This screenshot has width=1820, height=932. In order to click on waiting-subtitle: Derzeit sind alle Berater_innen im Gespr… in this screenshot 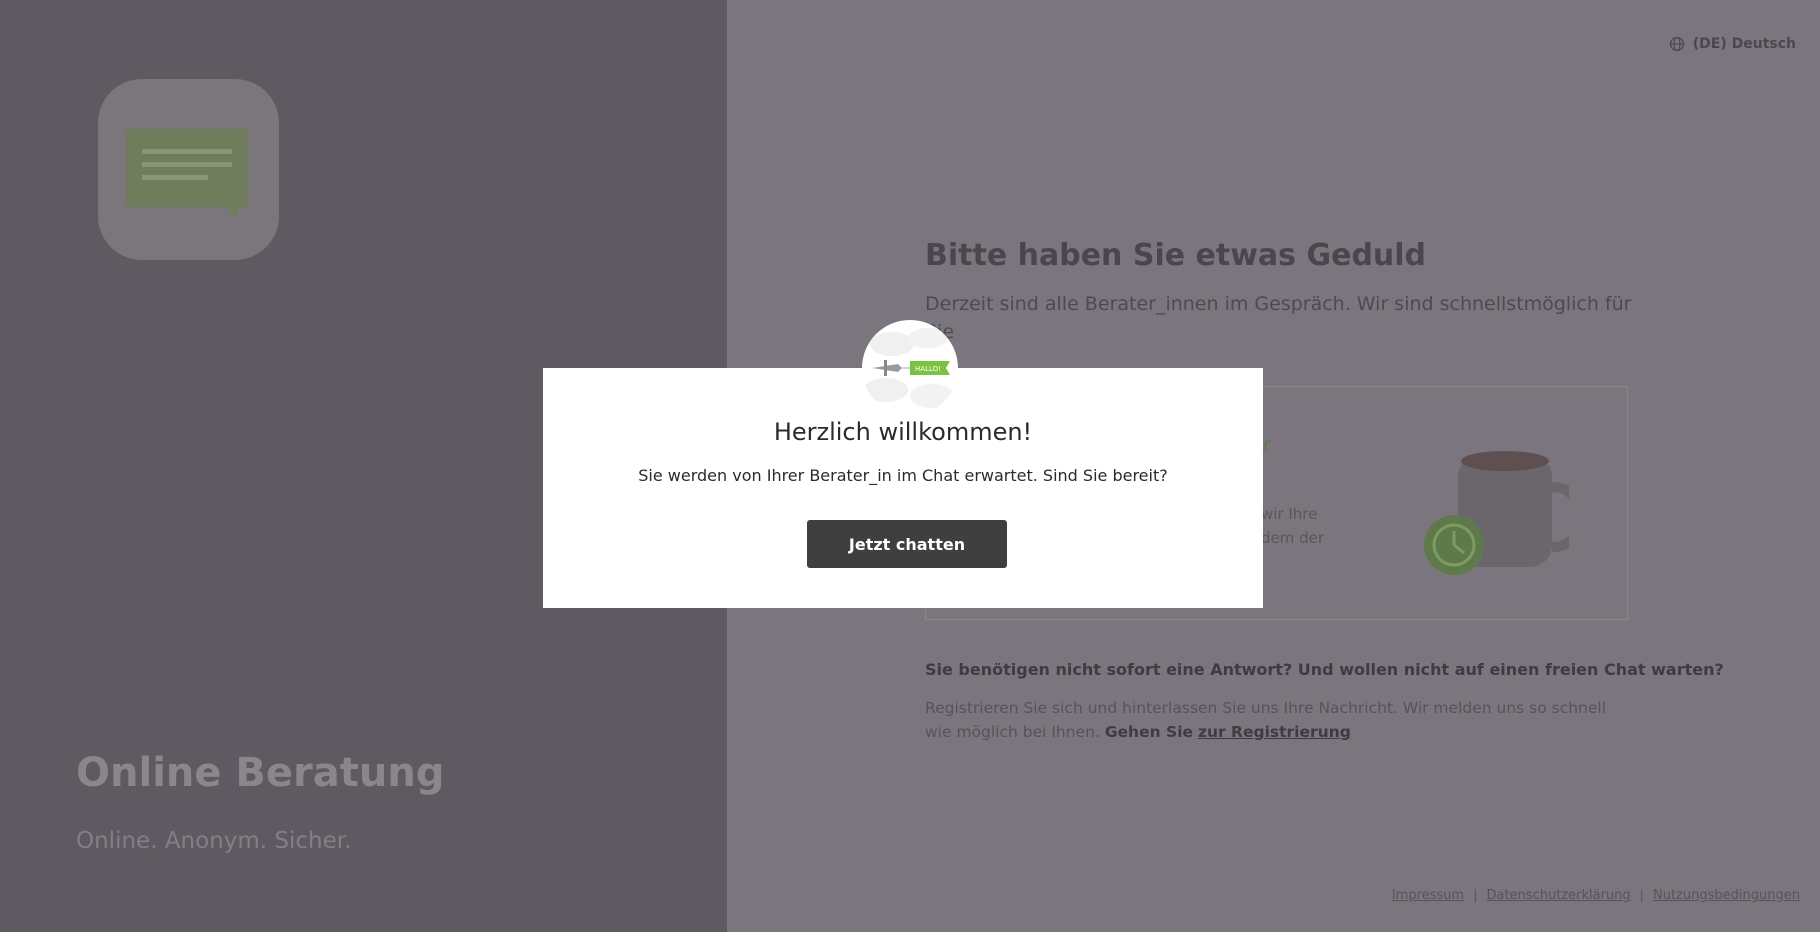, I will do `click(1278, 318)`.